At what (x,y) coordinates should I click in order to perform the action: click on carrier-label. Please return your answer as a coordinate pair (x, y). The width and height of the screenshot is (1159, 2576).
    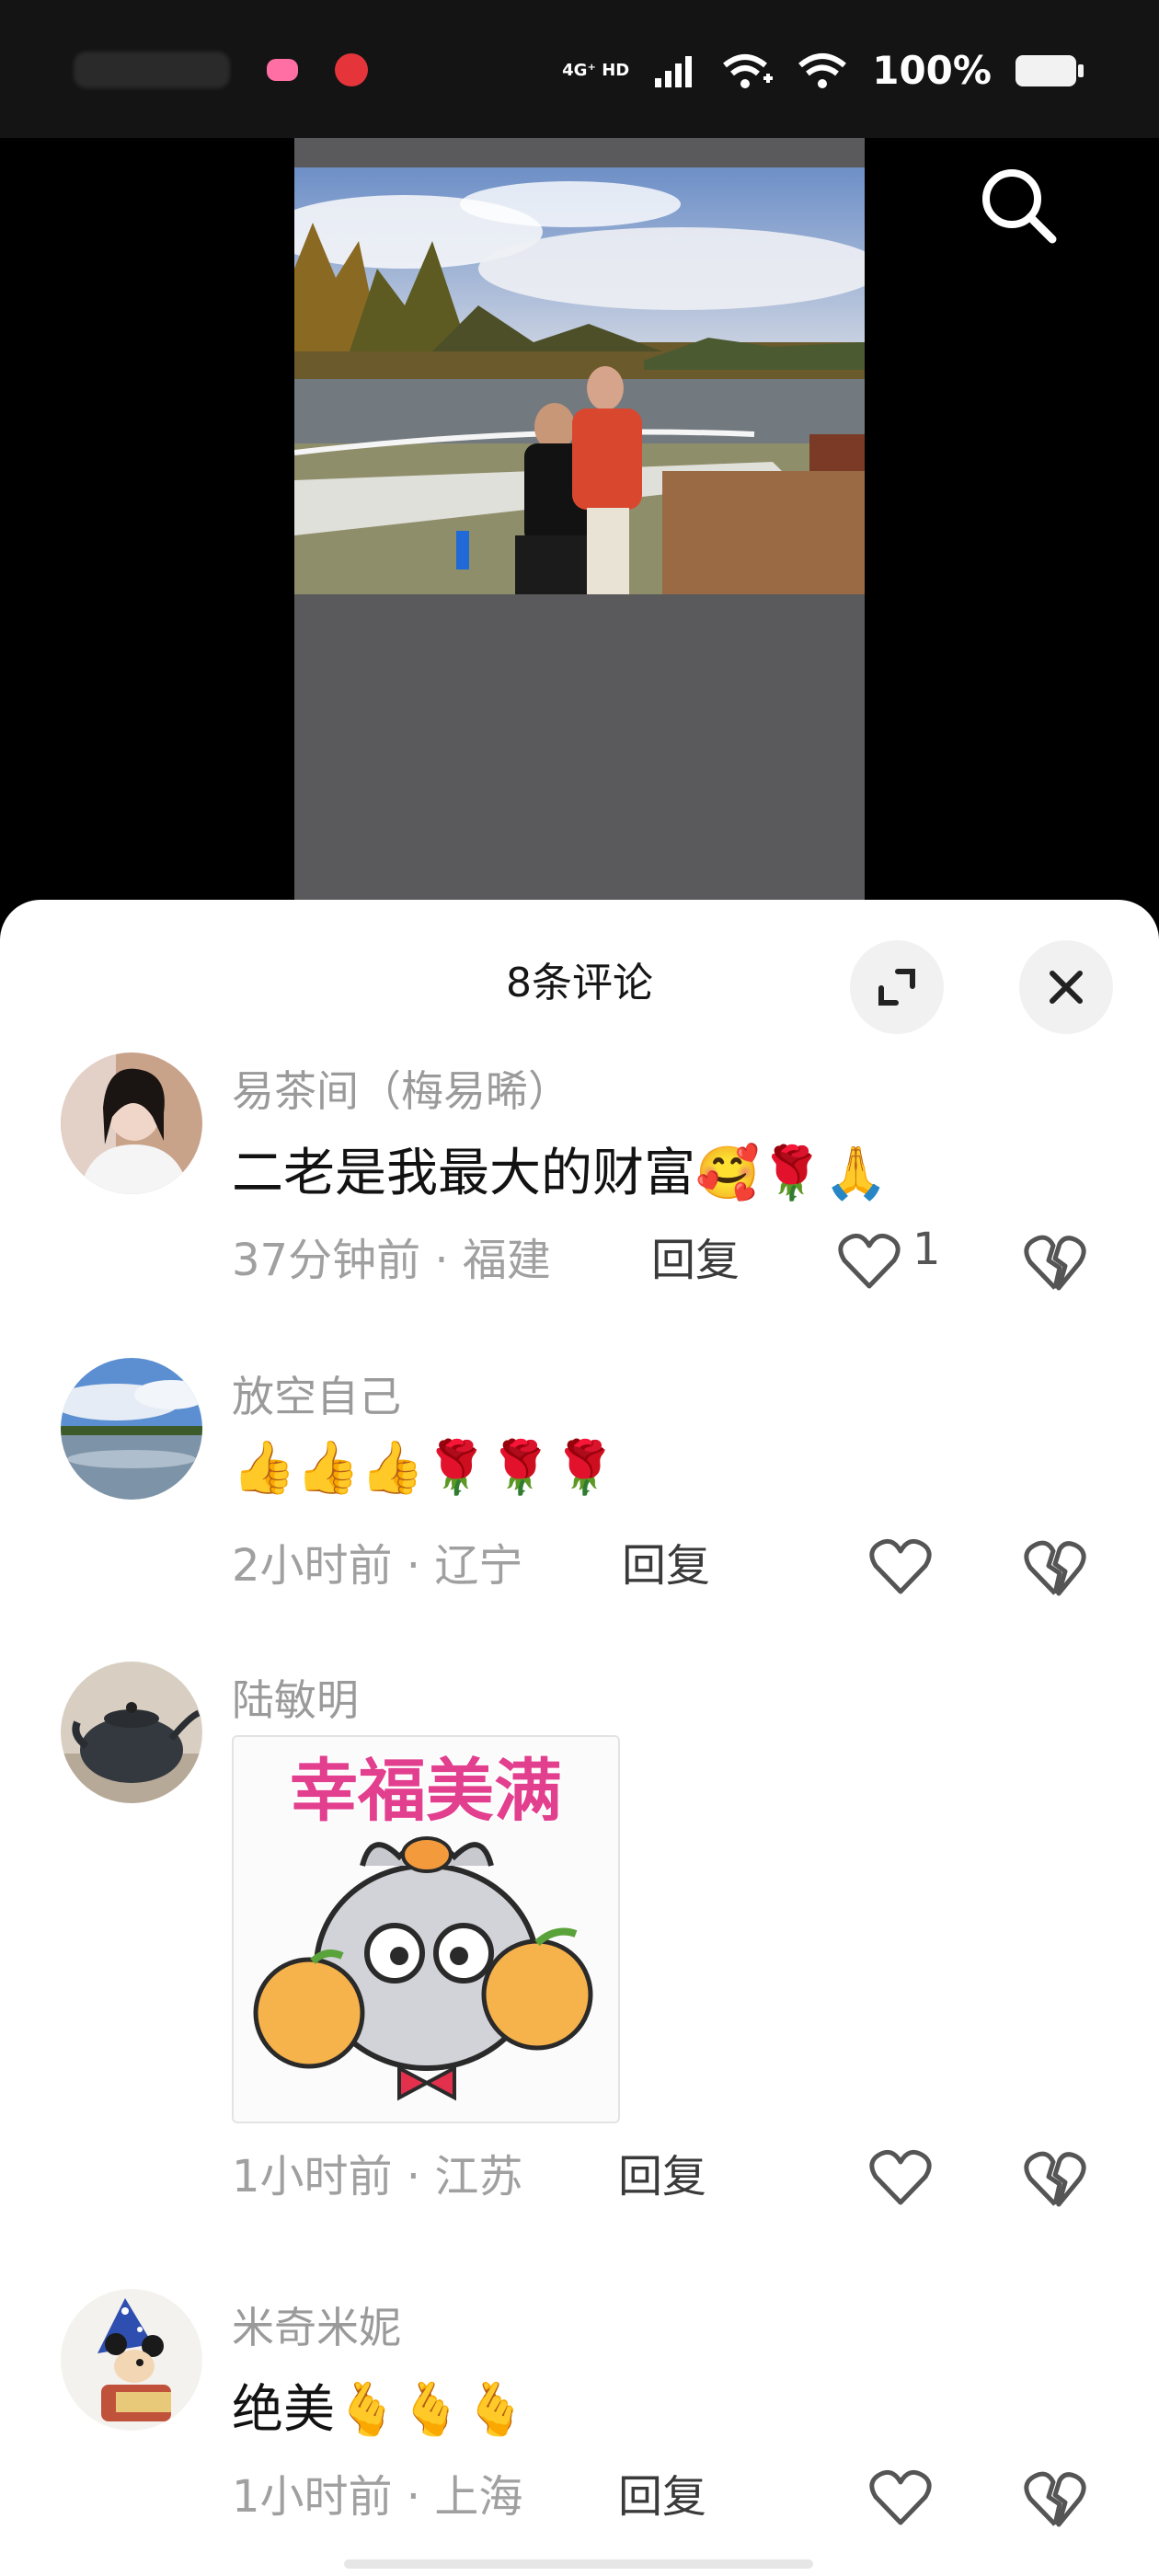
    Looking at the image, I should click on (152, 70).